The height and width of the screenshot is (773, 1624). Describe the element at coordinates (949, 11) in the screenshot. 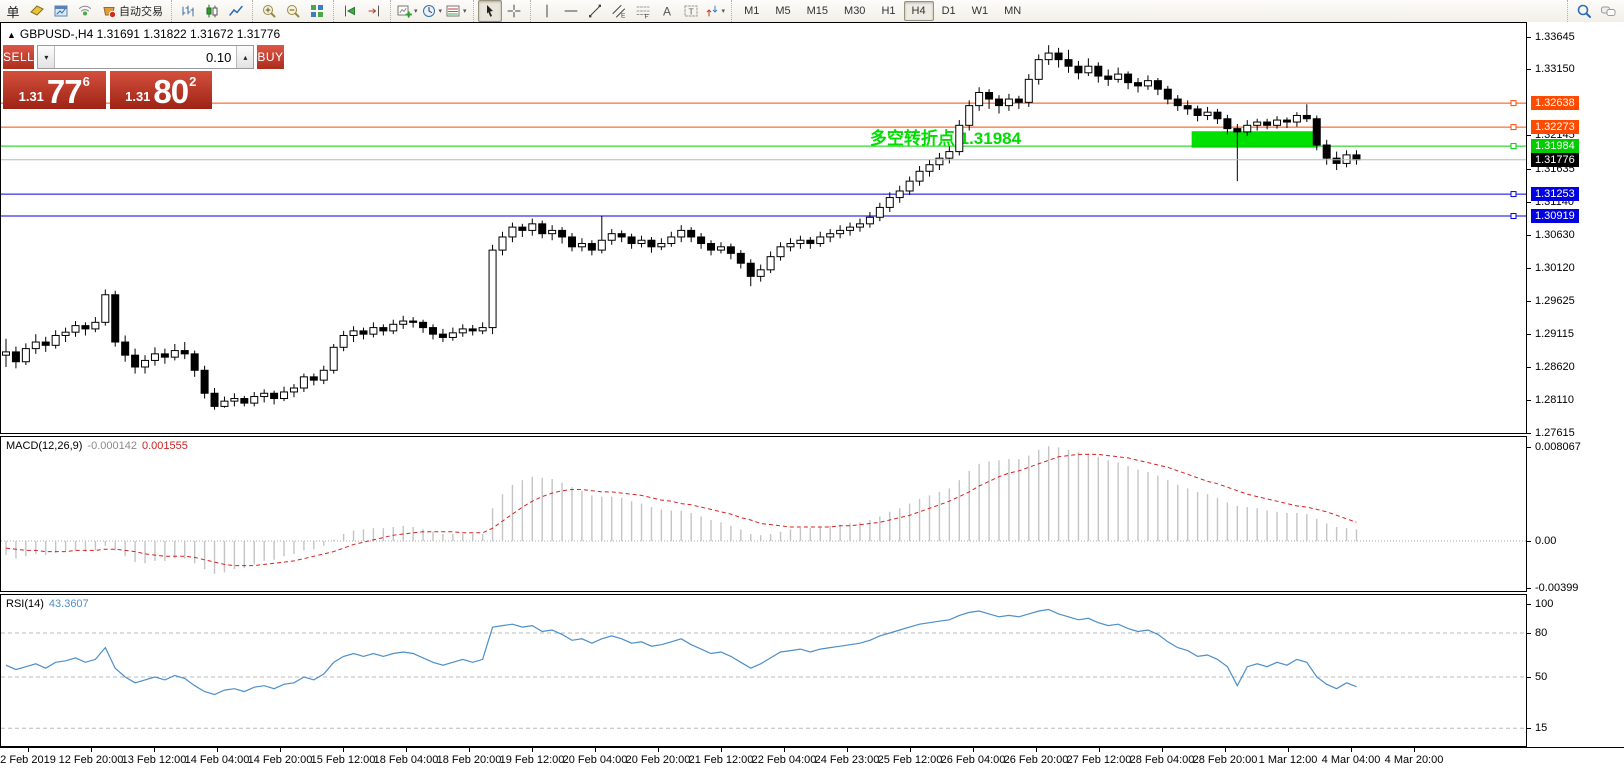

I see `tf-d1: D1` at that location.